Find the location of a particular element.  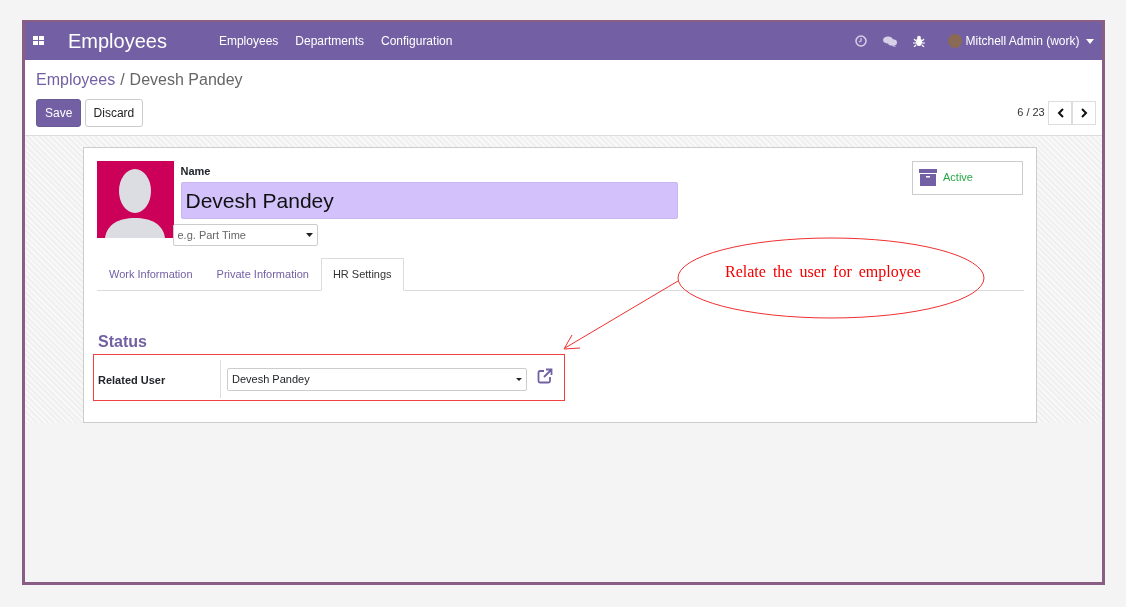

section-title: Status is located at coordinates (123, 341).